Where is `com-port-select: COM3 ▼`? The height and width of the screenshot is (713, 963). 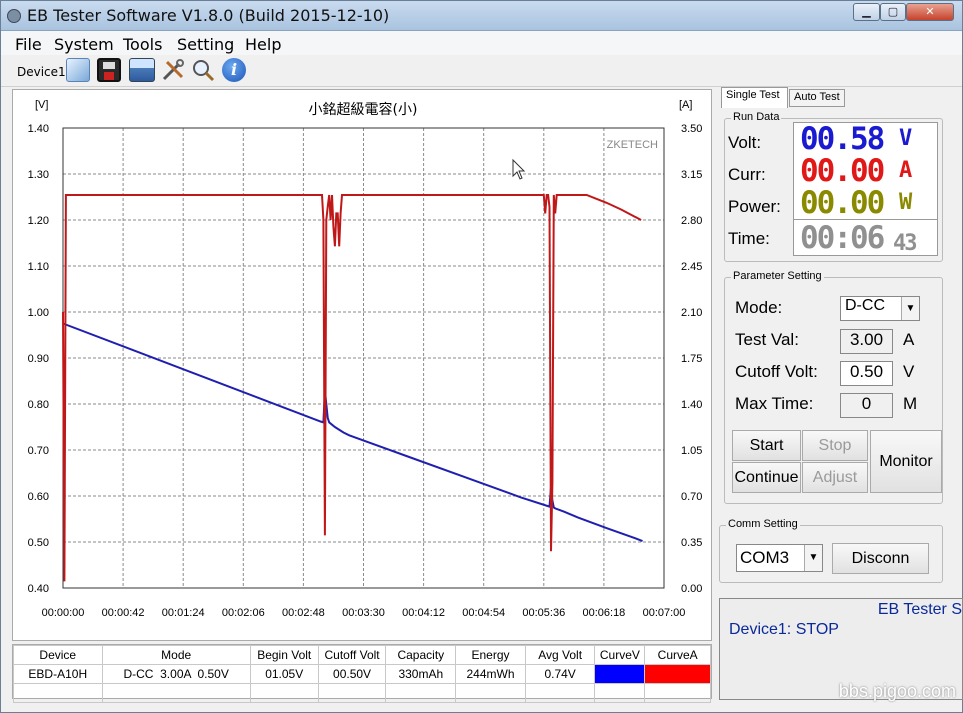
com-port-select: COM3 ▼ is located at coordinates (779, 558).